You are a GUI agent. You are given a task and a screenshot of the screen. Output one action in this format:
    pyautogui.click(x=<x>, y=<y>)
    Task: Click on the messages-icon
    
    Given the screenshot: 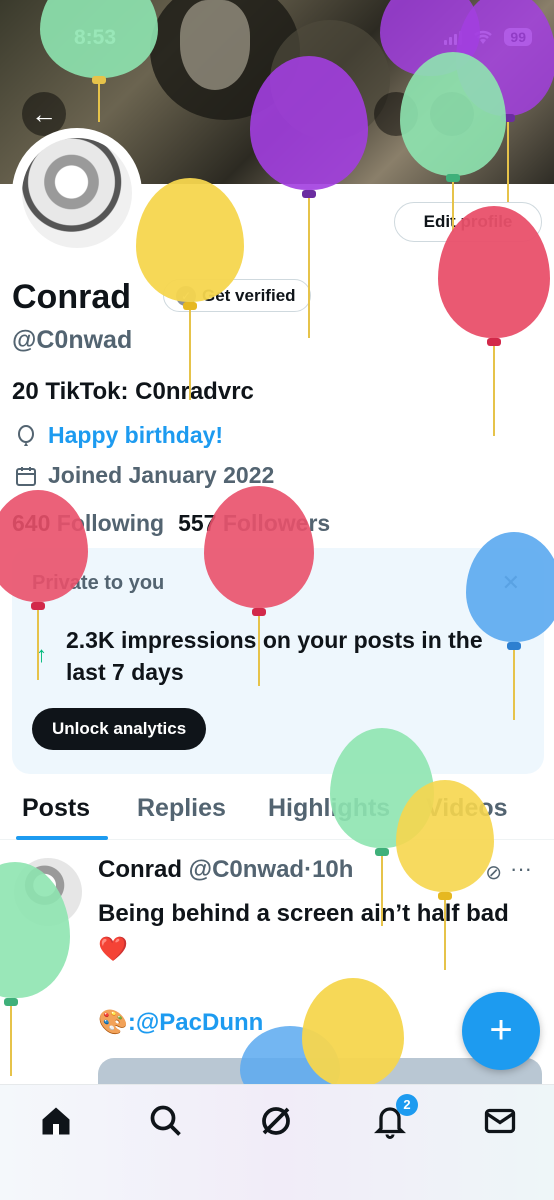 What is the action you would take?
    pyautogui.click(x=500, y=1121)
    